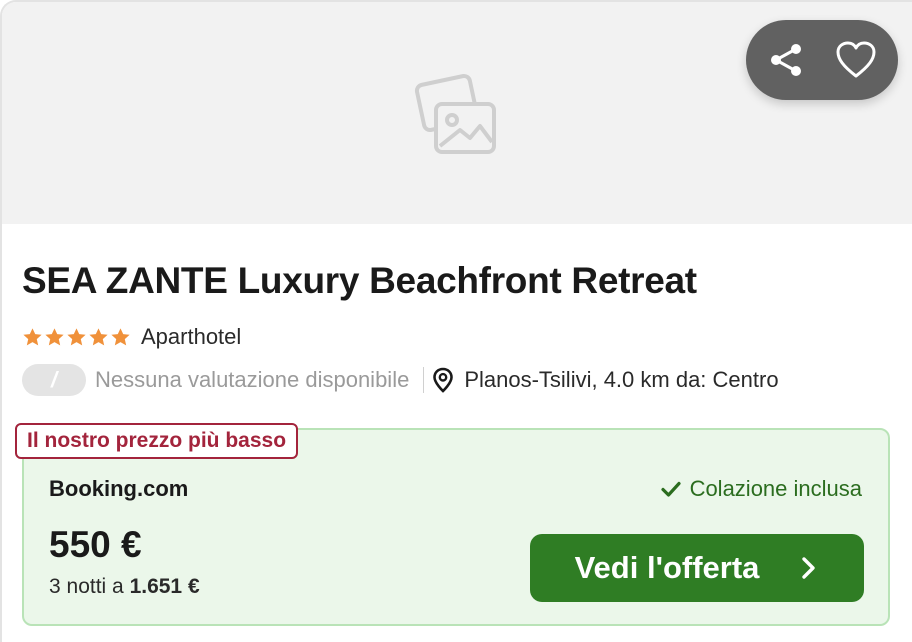 The height and width of the screenshot is (642, 912). Describe the element at coordinates (131, 337) in the screenshot. I see `hotel-category-row: Aparthotel` at that location.